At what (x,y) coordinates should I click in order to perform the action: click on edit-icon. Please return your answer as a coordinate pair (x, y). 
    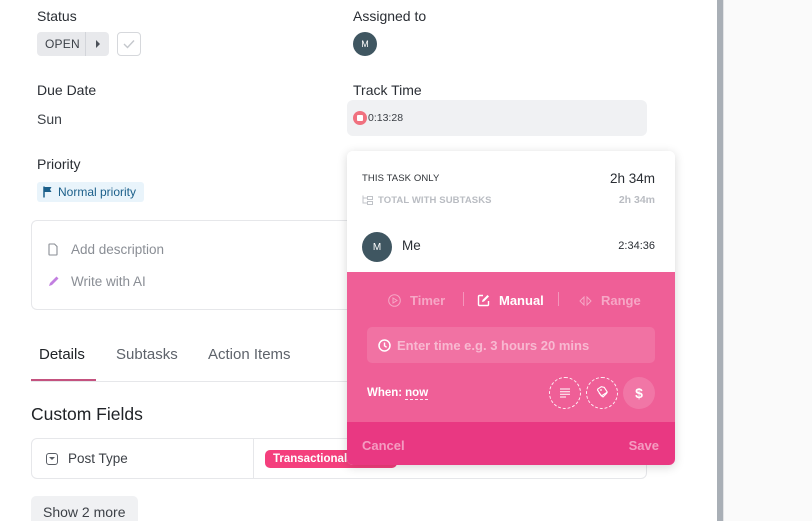
    Looking at the image, I should click on (483, 300).